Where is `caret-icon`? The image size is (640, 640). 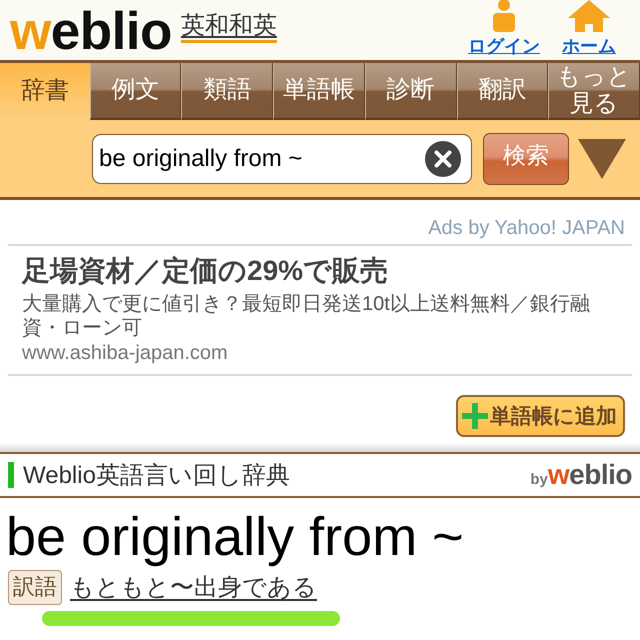 caret-icon is located at coordinates (602, 158).